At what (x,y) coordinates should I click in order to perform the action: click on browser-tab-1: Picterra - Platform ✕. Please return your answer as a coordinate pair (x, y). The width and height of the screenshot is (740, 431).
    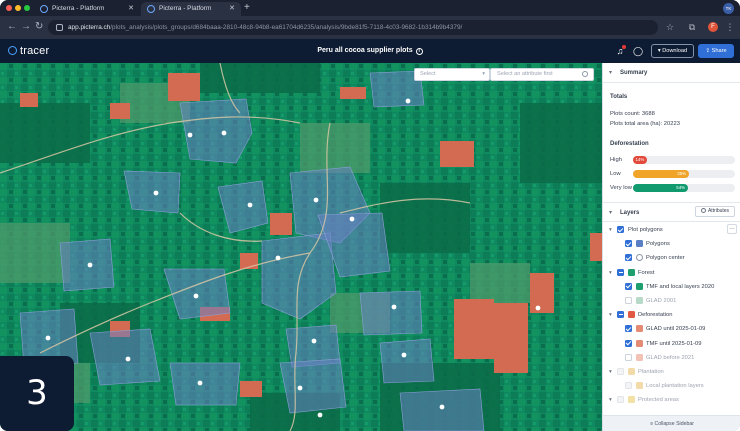
    Looking at the image, I should click on (87, 9).